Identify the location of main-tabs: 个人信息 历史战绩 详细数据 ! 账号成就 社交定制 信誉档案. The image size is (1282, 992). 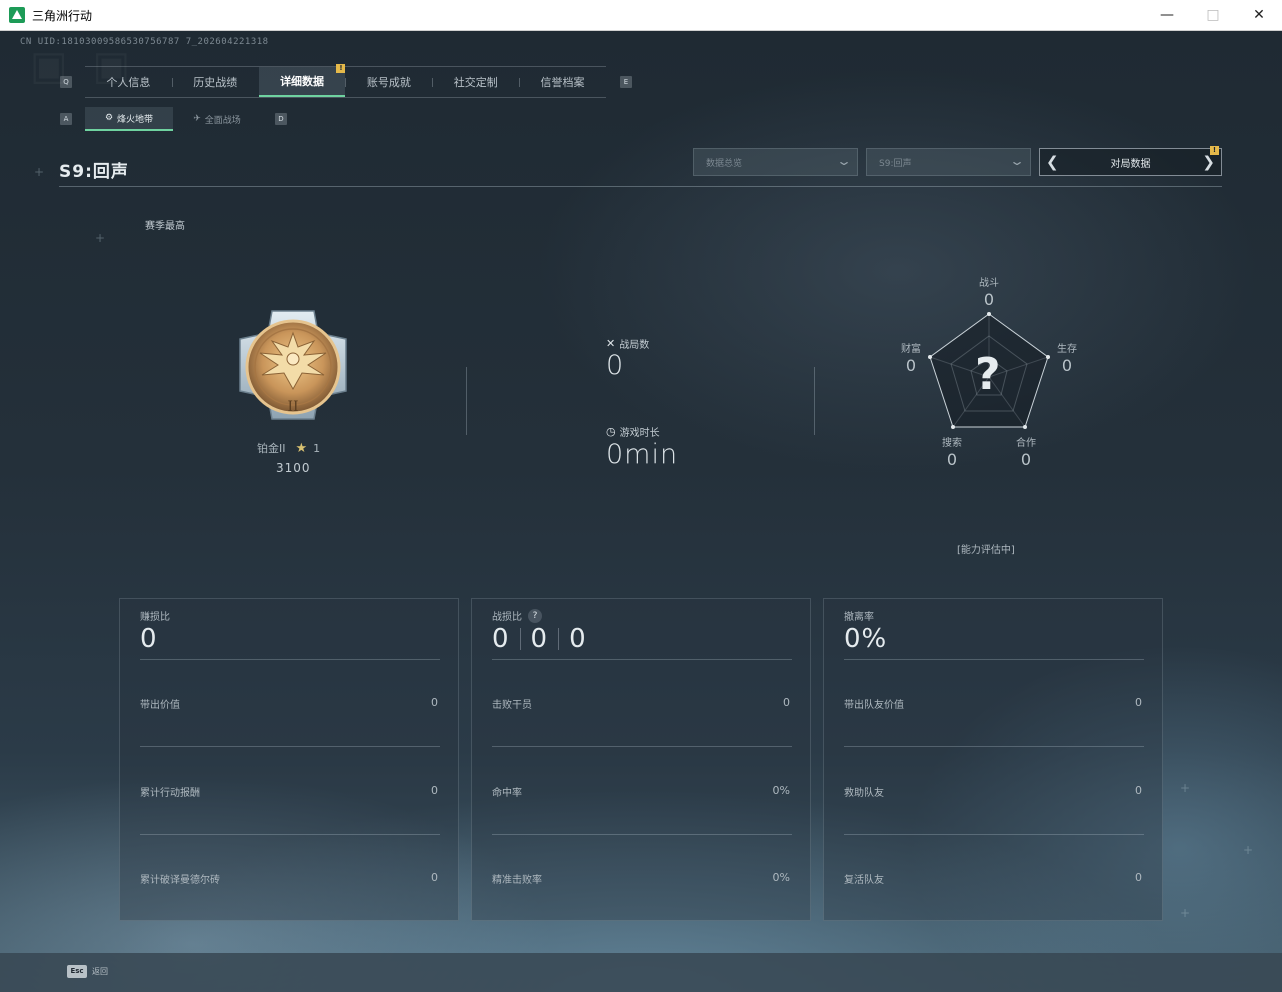
(345, 81).